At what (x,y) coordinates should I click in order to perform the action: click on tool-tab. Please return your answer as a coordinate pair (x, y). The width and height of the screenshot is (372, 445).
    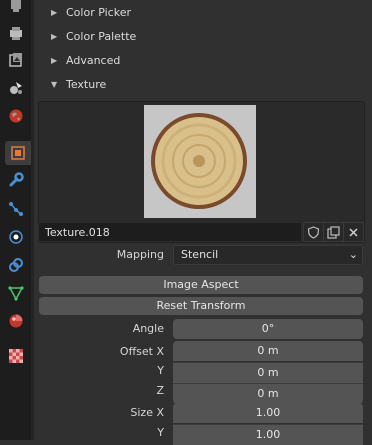
    Looking at the image, I should click on (16, 9).